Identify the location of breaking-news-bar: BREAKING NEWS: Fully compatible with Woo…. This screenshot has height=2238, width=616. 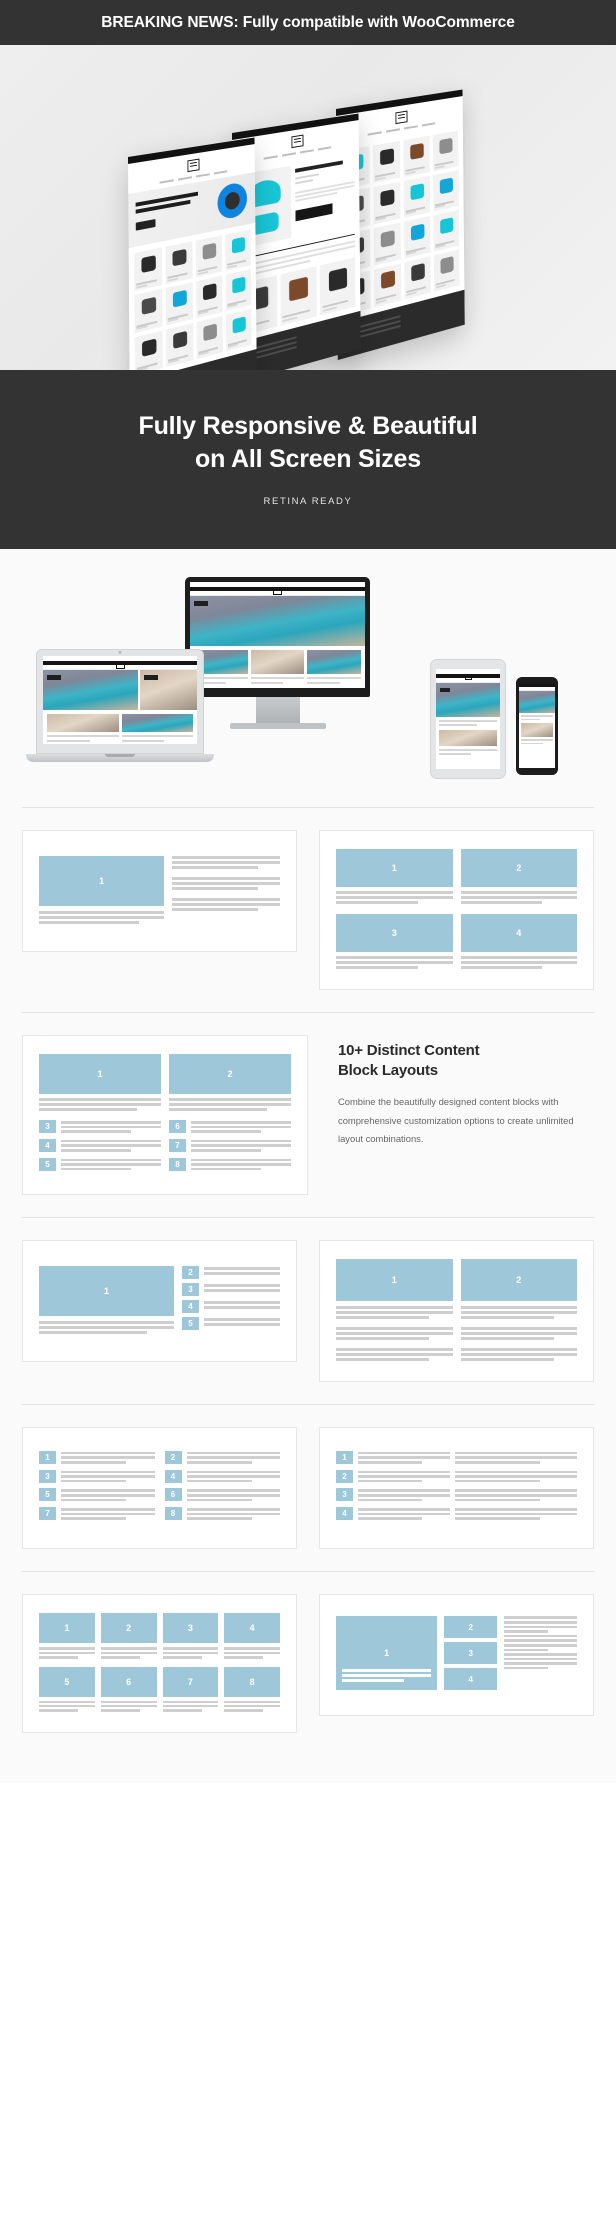
(308, 22).